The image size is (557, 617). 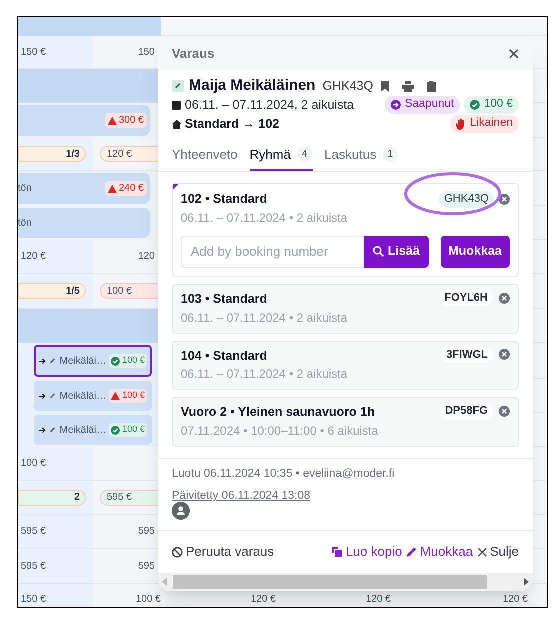 I want to click on count-badge: 1, so click(x=390, y=154).